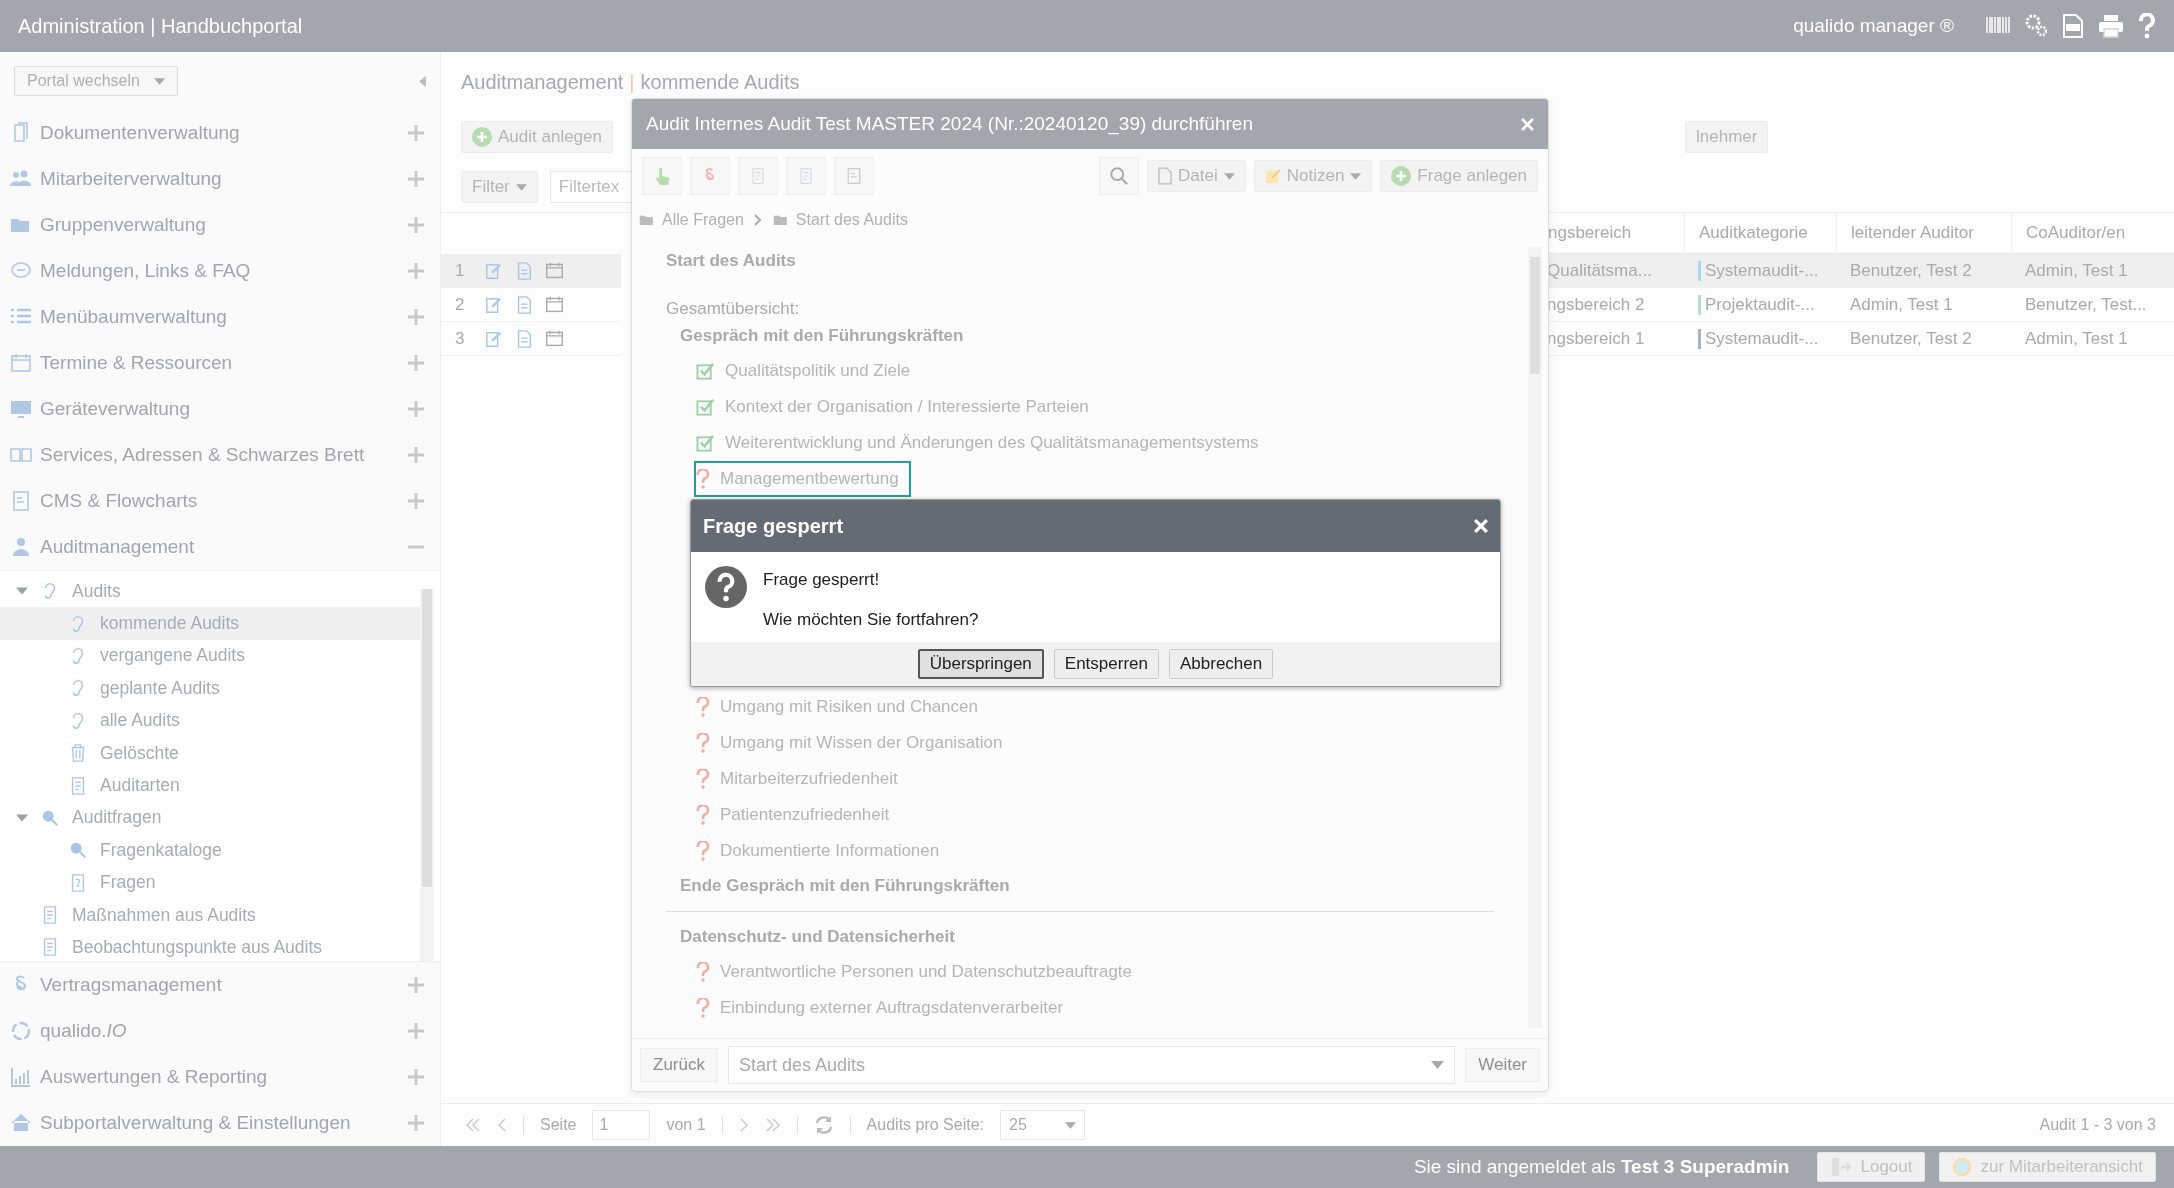  I want to click on refresh-icon, so click(823, 1125).